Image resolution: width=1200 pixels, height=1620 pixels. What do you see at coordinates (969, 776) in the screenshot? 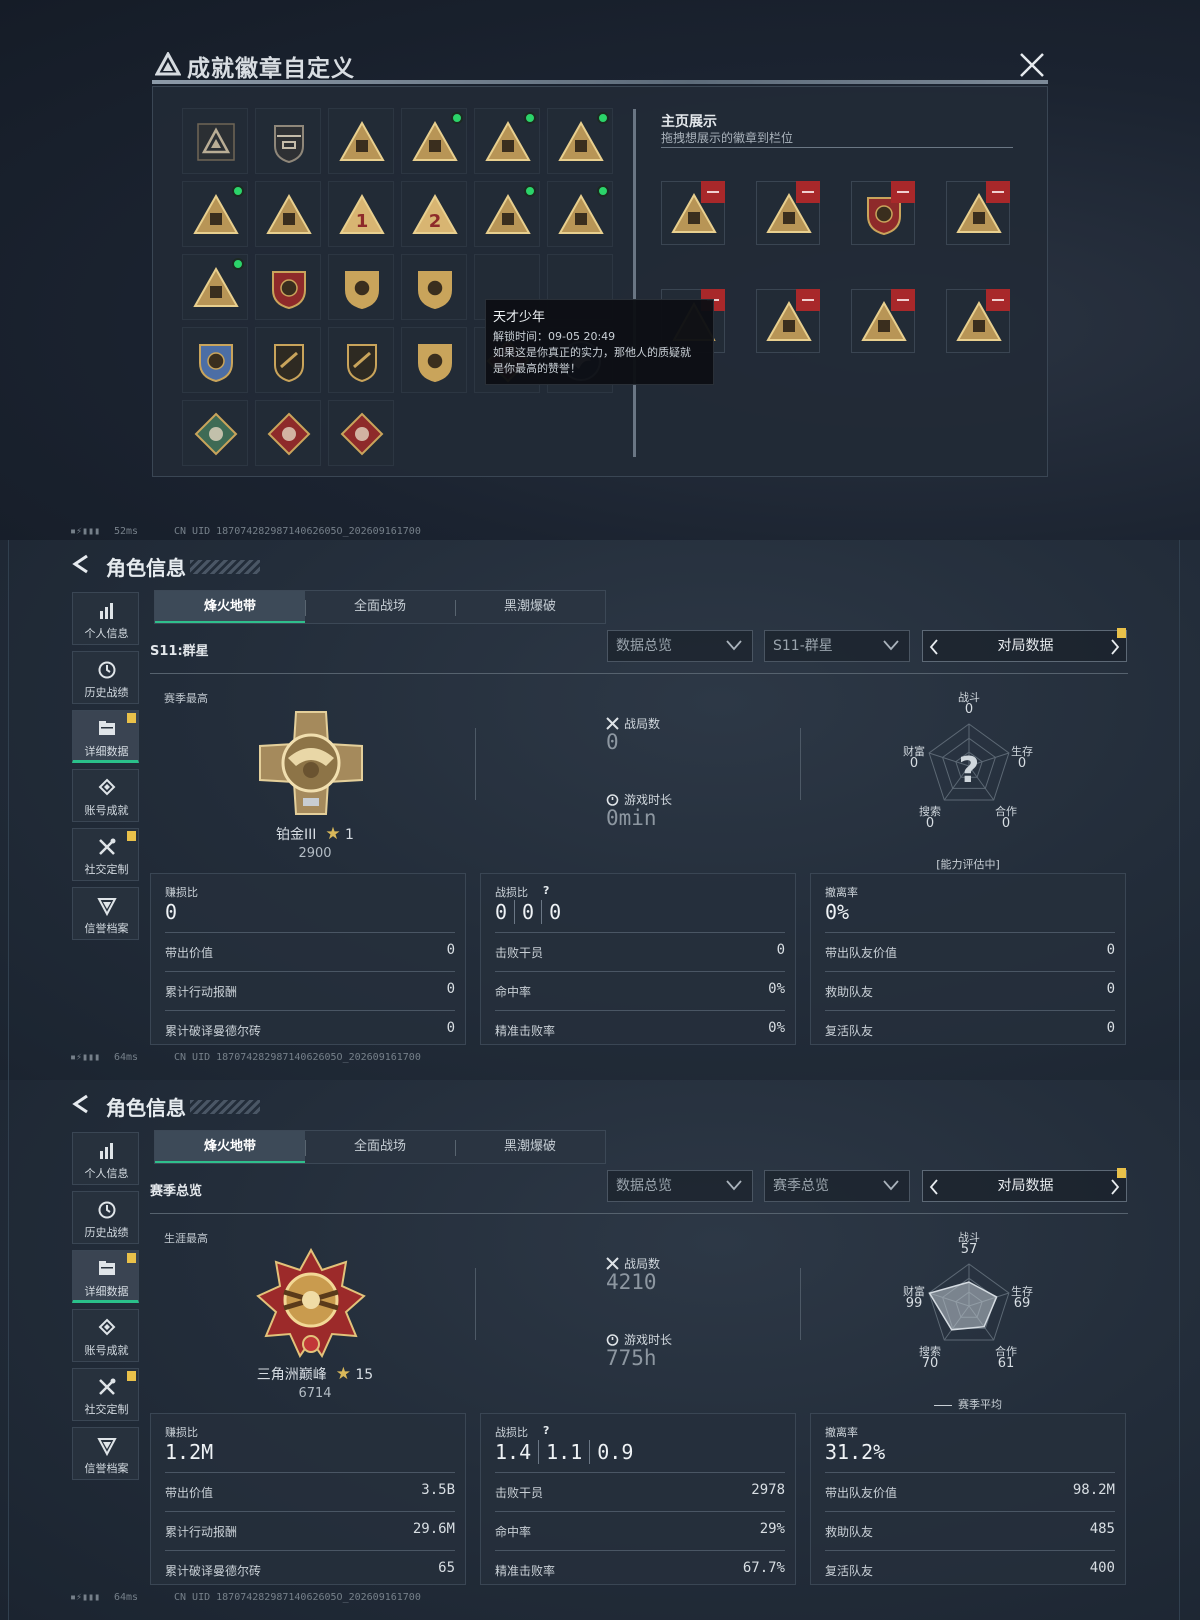
I see `ability-radar-chart: 战斗 0 生存 0 合作 0 搜索 0 财富 0 ?` at bounding box center [969, 776].